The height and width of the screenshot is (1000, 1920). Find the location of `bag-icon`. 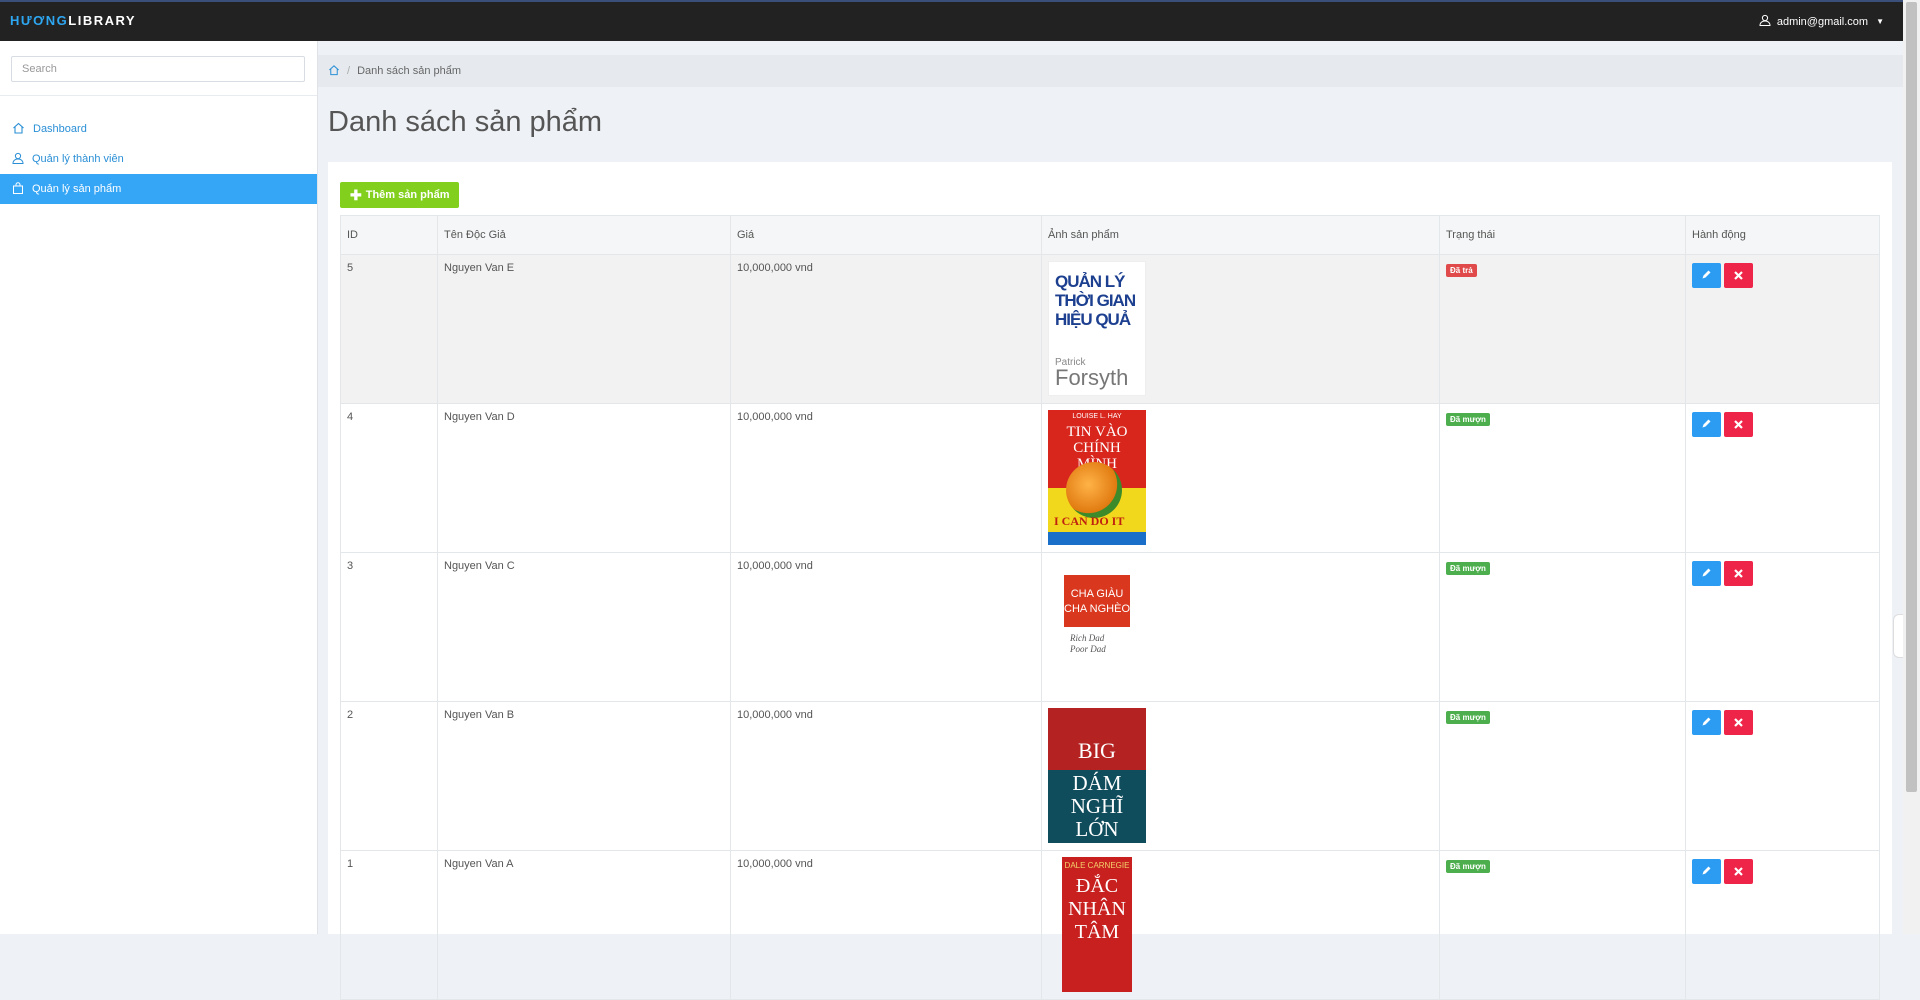

bag-icon is located at coordinates (18, 189).